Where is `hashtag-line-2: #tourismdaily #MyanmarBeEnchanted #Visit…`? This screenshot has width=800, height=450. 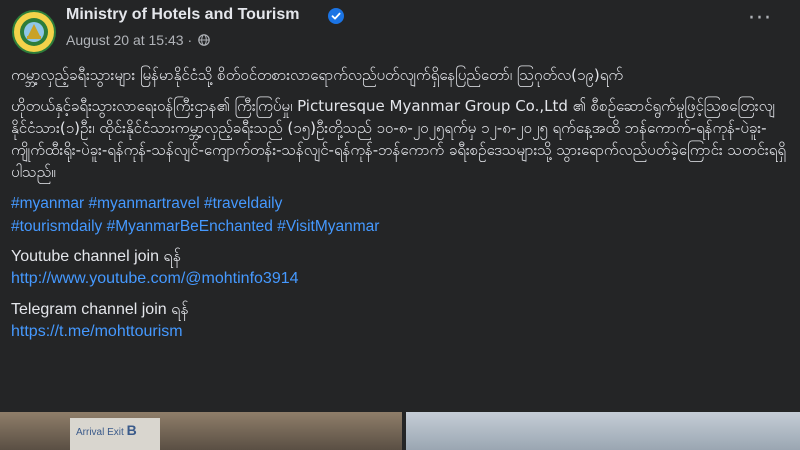
hashtag-line-2: #tourismdaily #MyanmarBeEnchanted #Visit… is located at coordinates (401, 226).